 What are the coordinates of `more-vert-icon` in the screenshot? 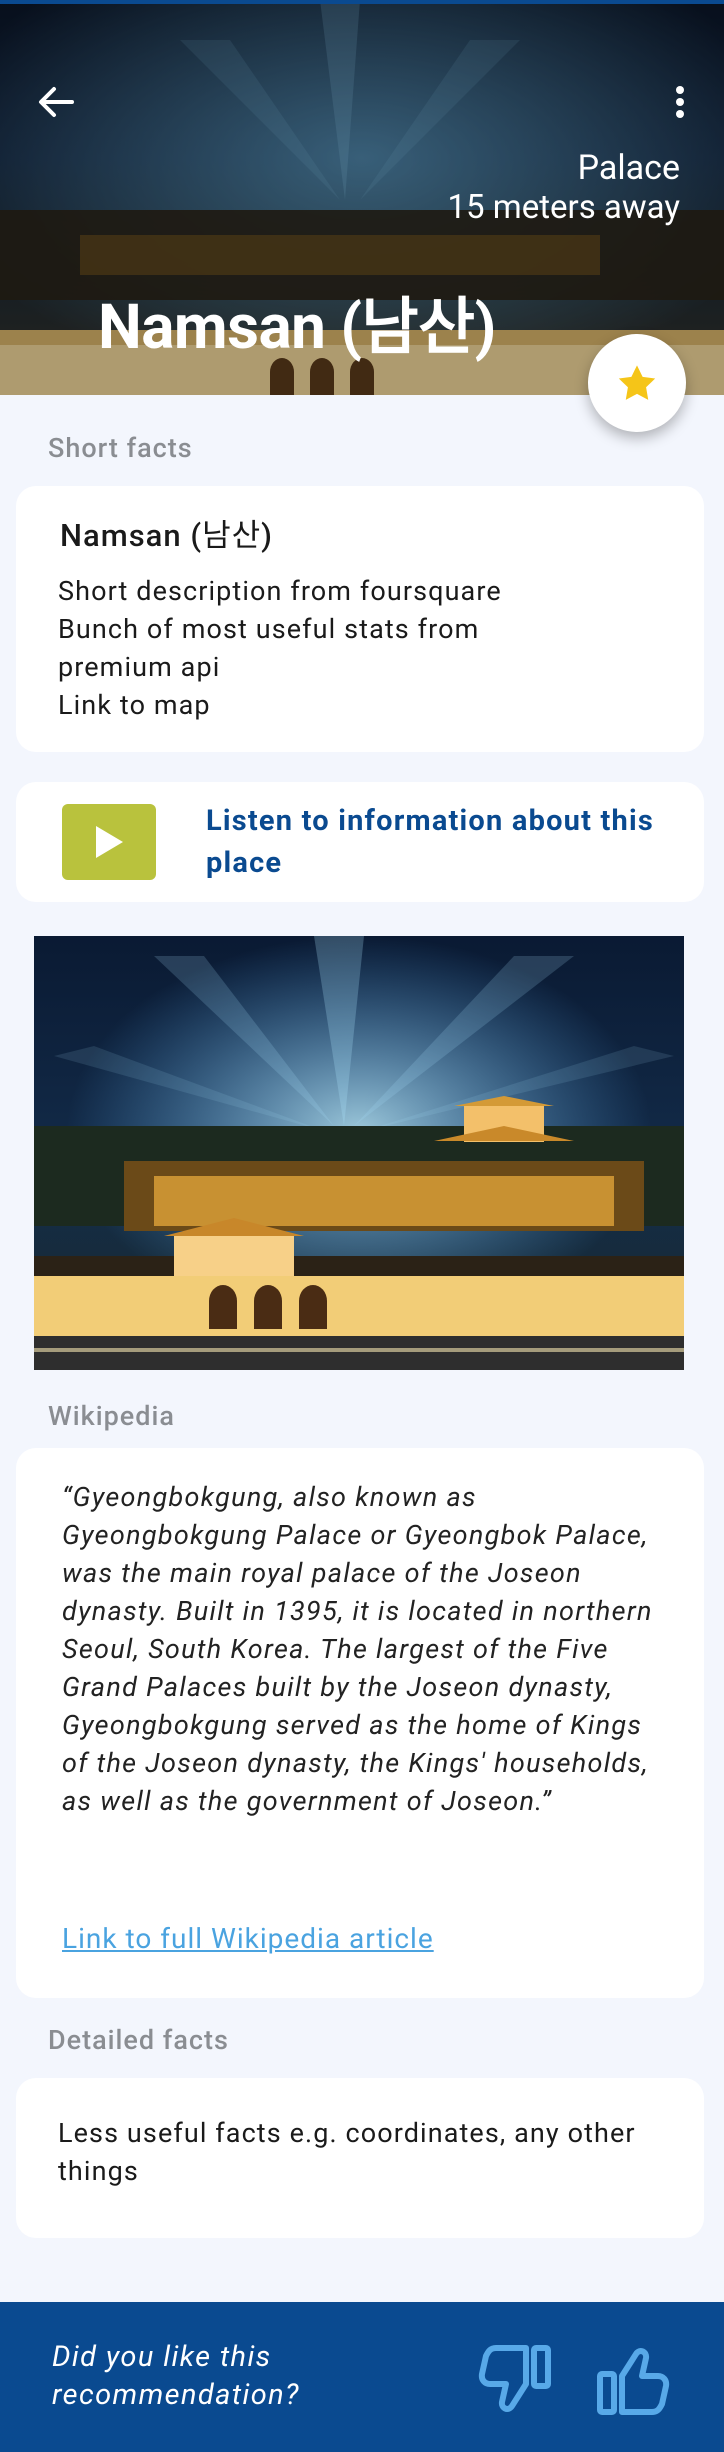 It's located at (680, 102).